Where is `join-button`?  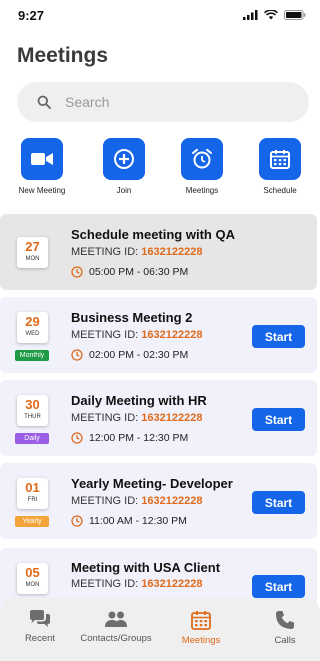 join-button is located at coordinates (124, 159).